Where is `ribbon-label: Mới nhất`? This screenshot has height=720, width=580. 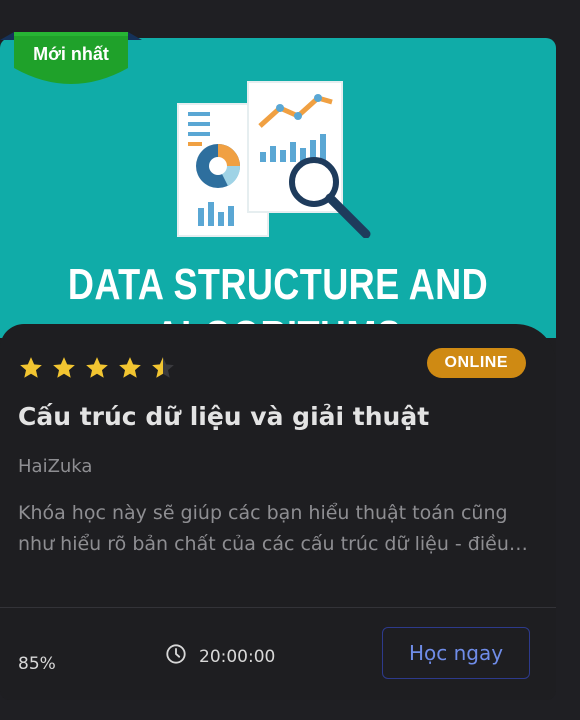
ribbon-label: Mới nhất is located at coordinates (71, 54).